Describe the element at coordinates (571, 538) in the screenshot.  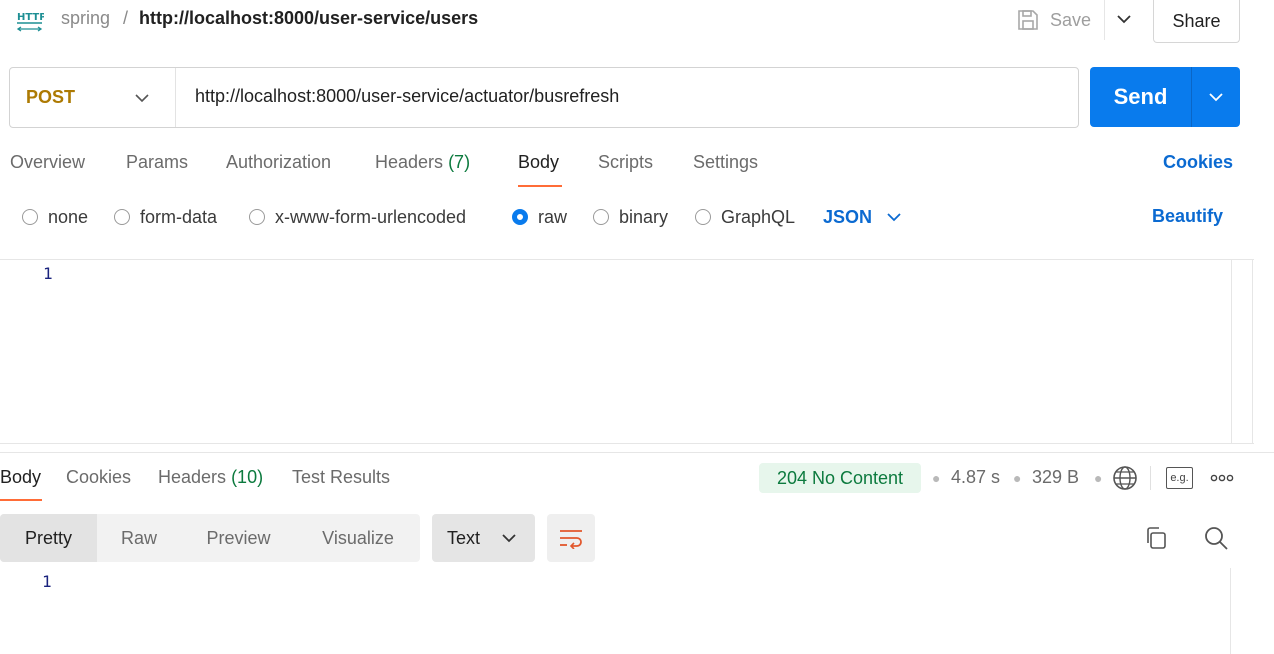
I see `wrap-lines-icon` at that location.